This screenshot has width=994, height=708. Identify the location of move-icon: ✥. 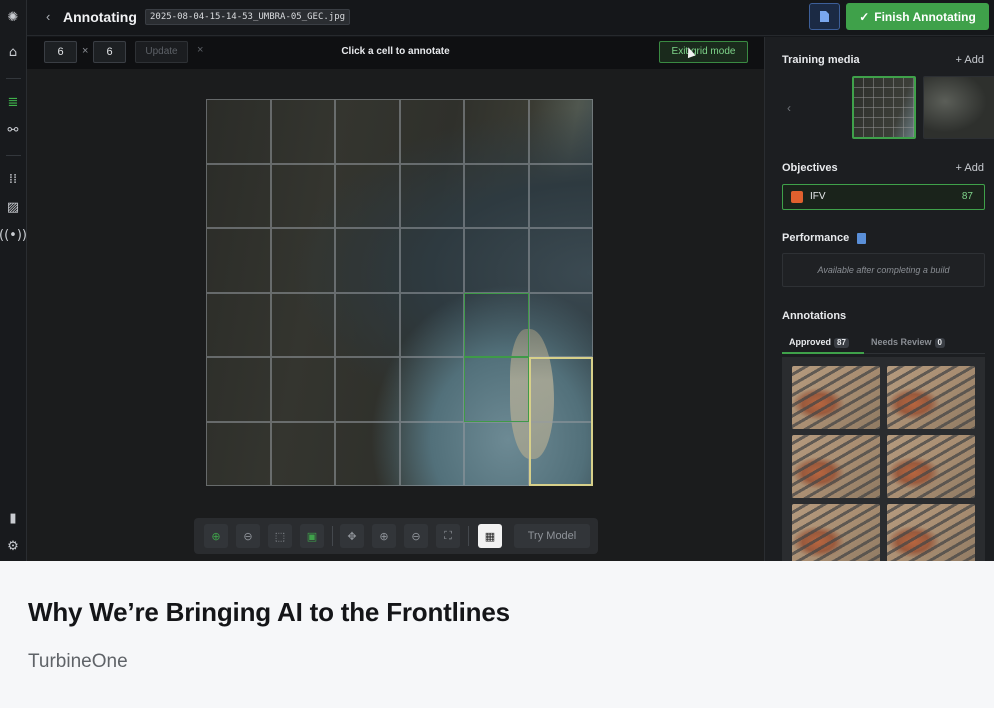
(352, 536).